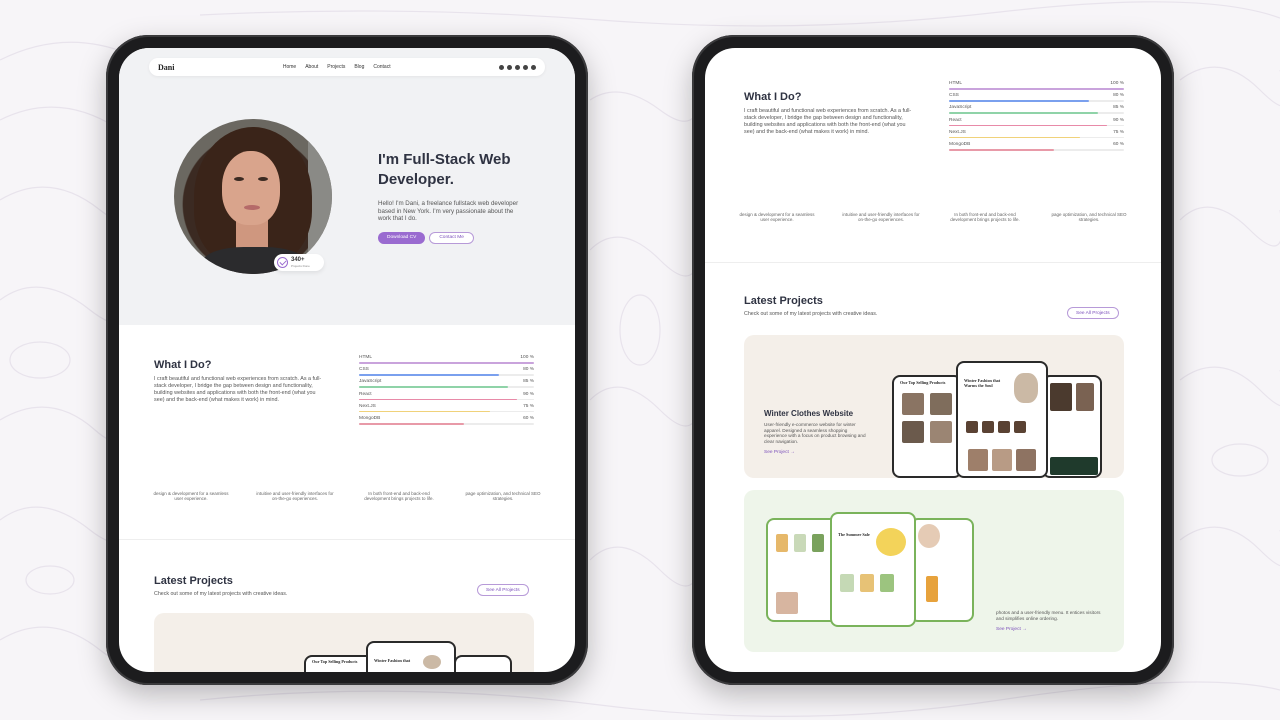  I want to click on projects-done-badge: 340+ Projects Done, so click(299, 262).